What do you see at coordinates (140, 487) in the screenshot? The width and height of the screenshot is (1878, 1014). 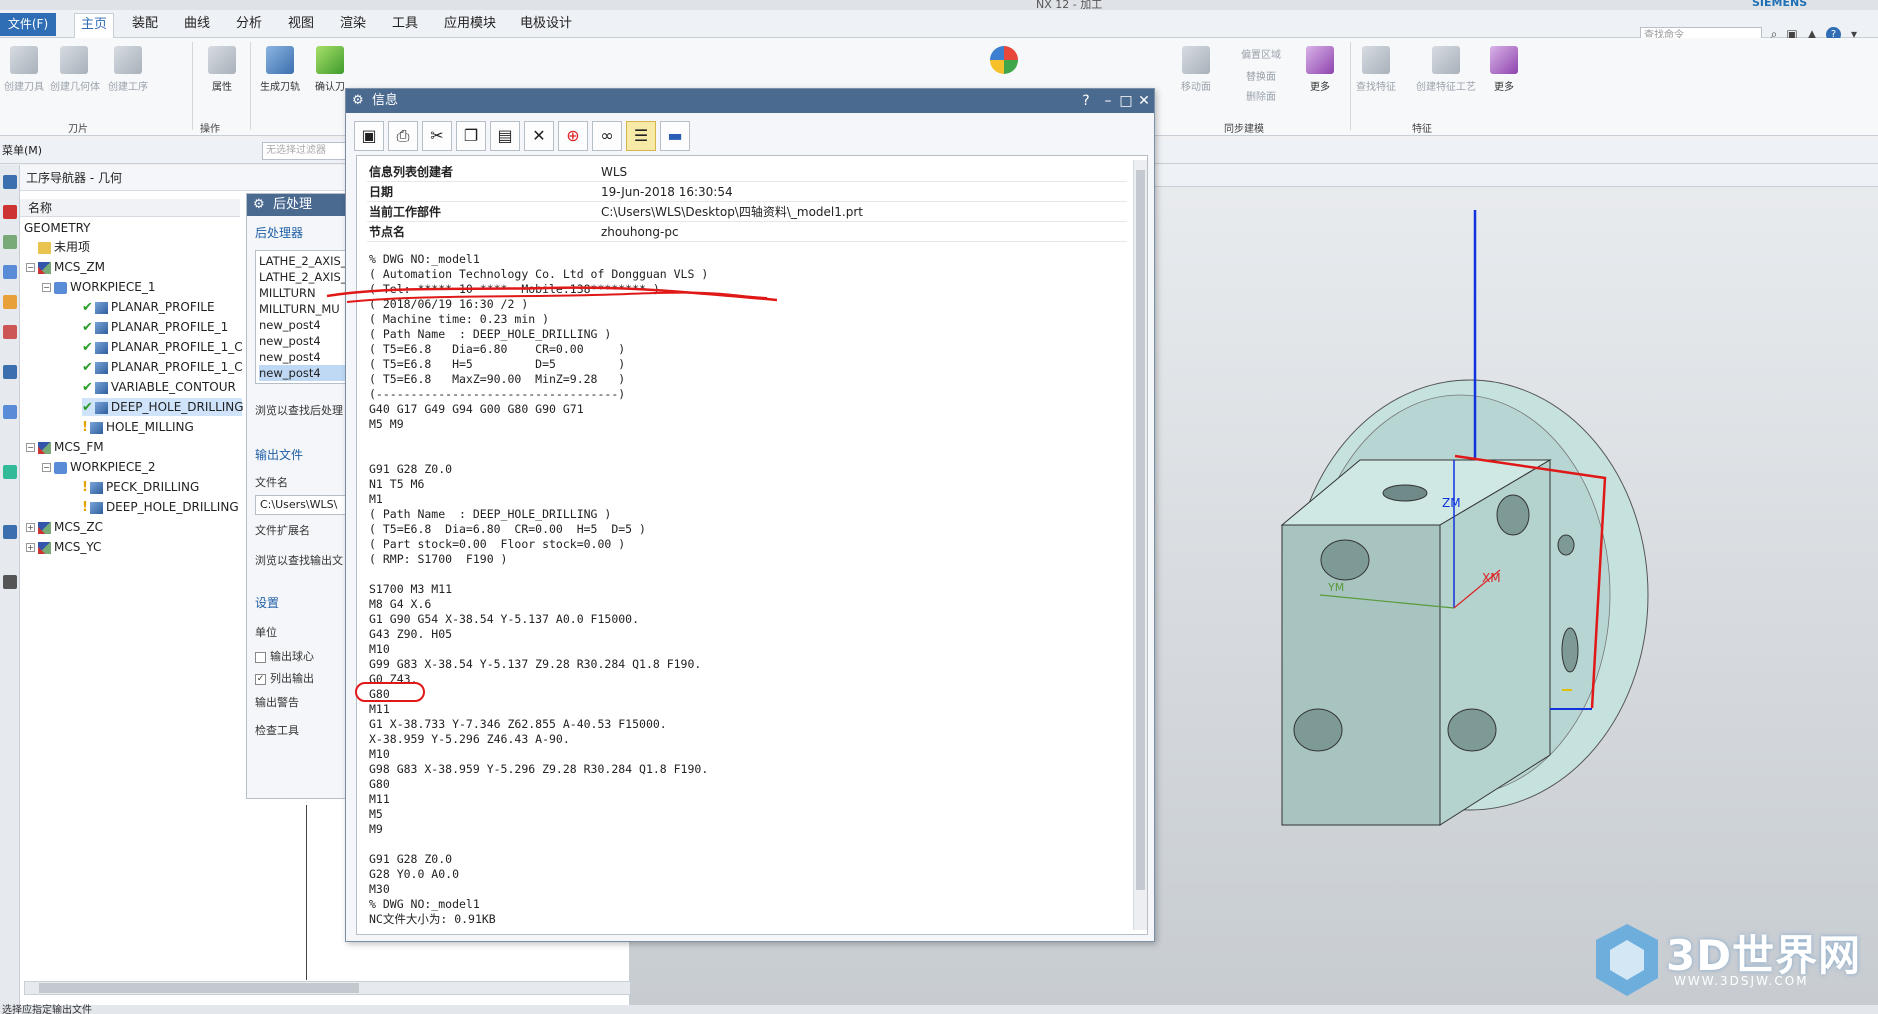 I see `tree-row: ! PECK_DRILLING` at bounding box center [140, 487].